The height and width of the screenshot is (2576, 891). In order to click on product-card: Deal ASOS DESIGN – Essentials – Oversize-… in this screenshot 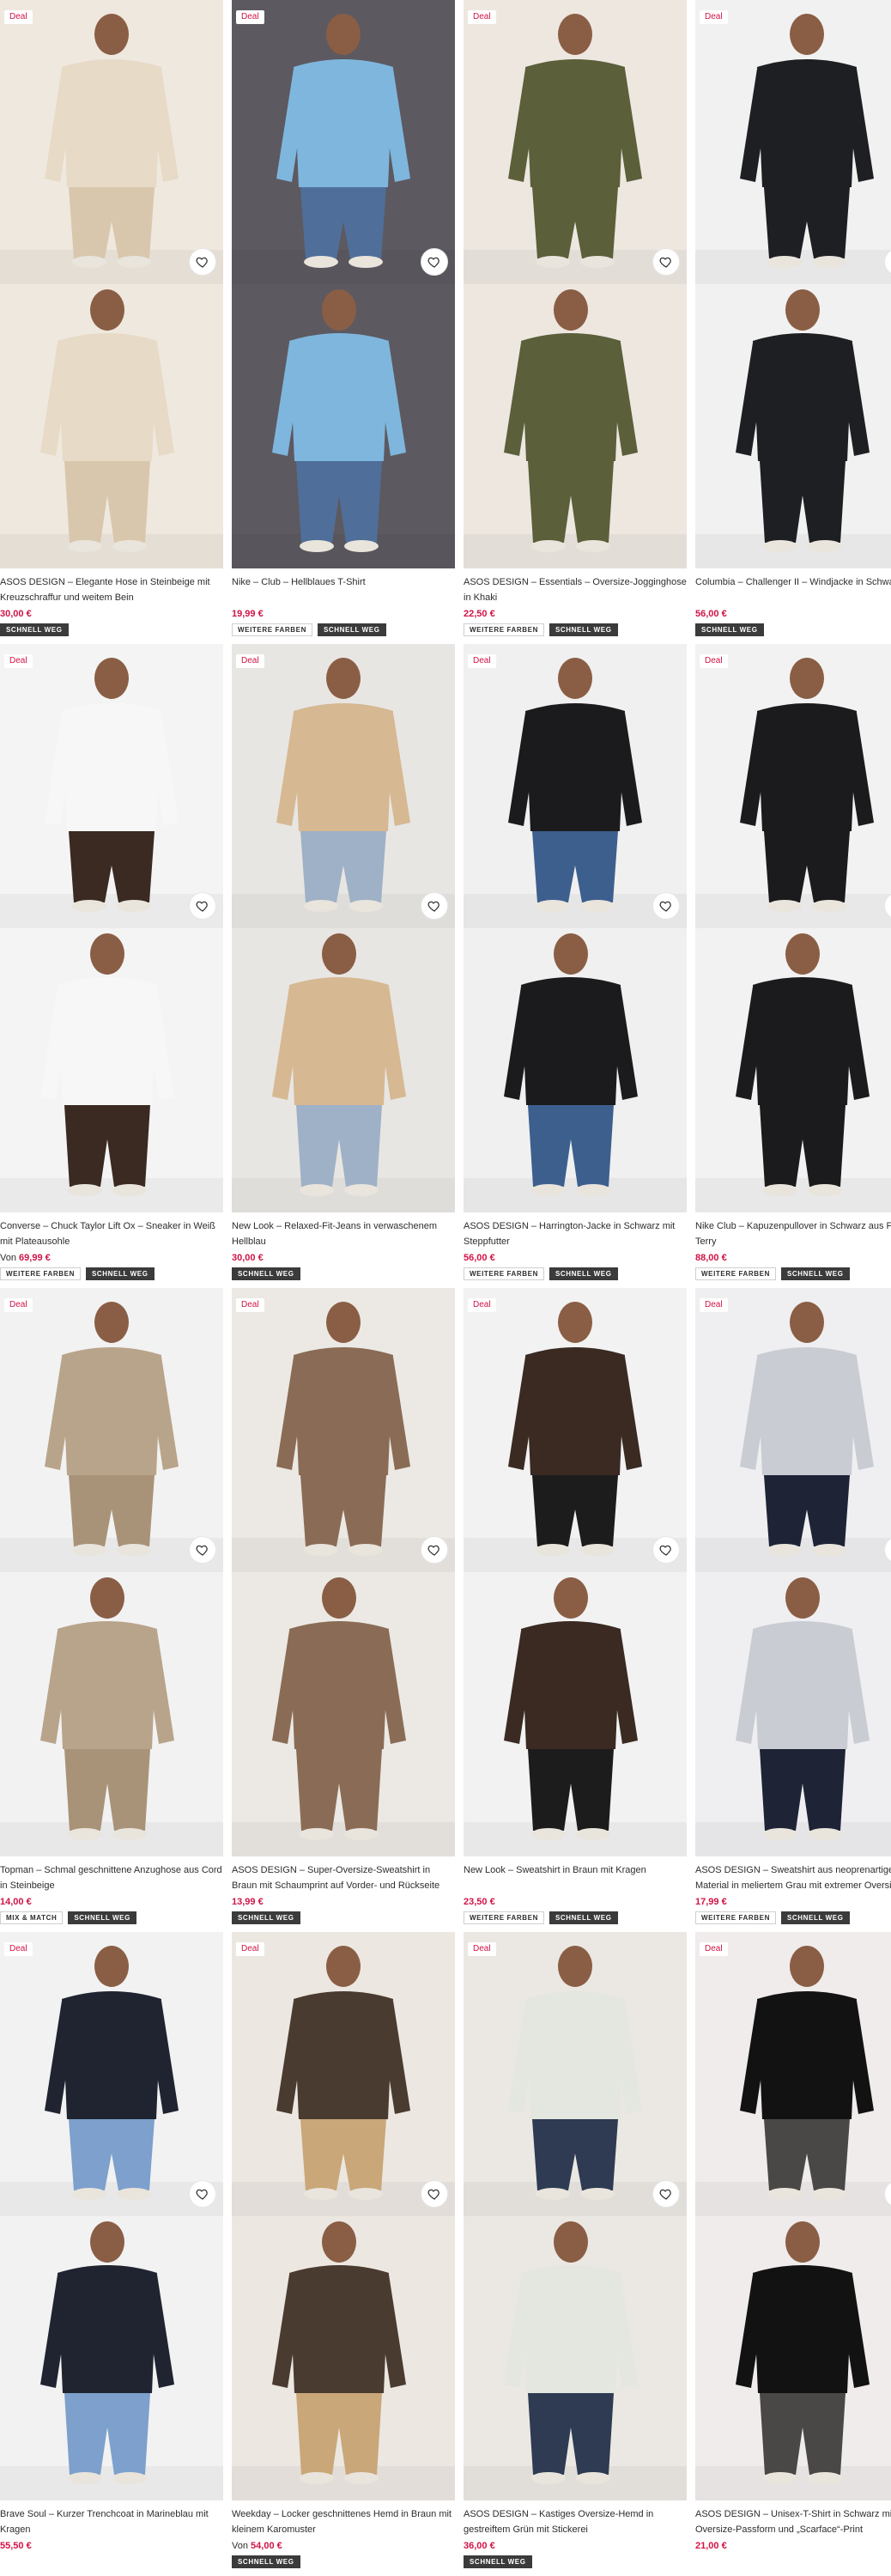, I will do `click(575, 322)`.